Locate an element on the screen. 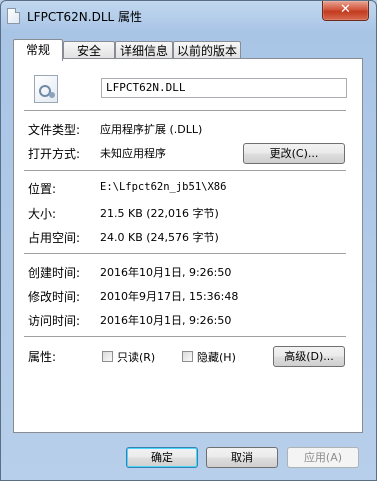  window-title: LFPCT62N.DLL 属性 is located at coordinates (85, 17).